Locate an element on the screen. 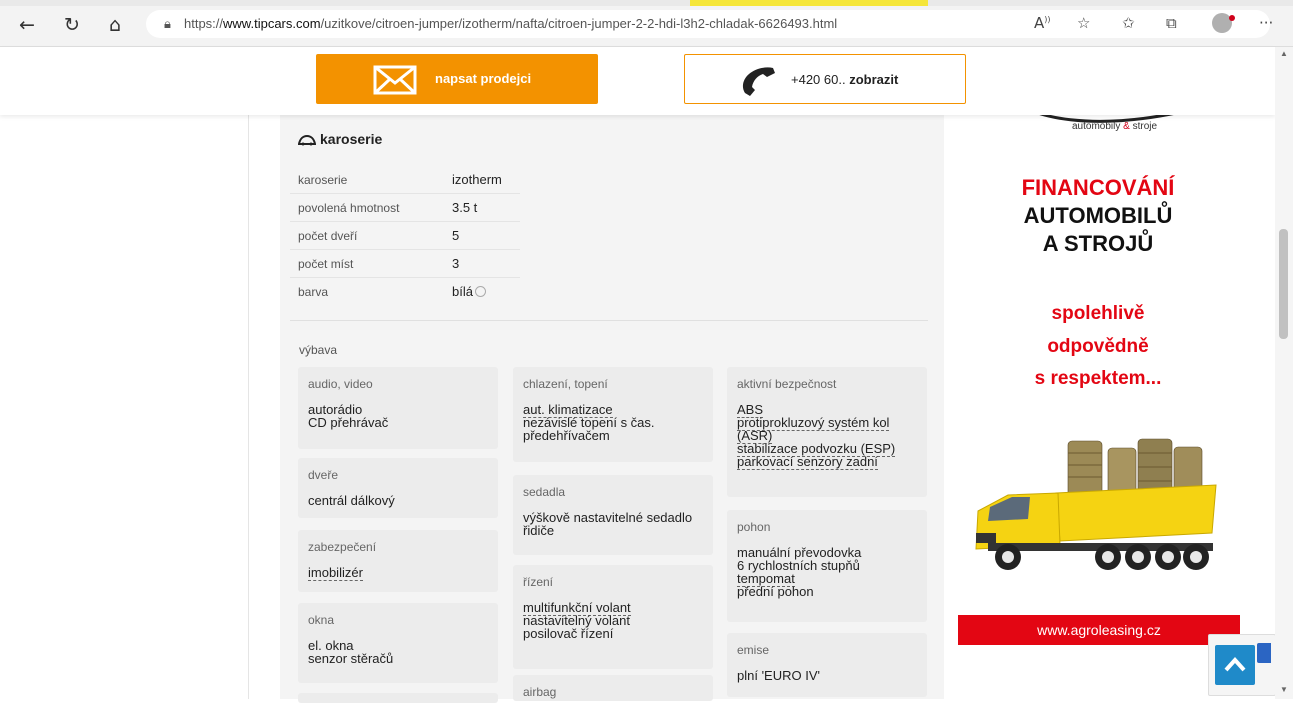 The height and width of the screenshot is (703, 1293). page-scrollbar: ▲ ▼ is located at coordinates (1284, 373).